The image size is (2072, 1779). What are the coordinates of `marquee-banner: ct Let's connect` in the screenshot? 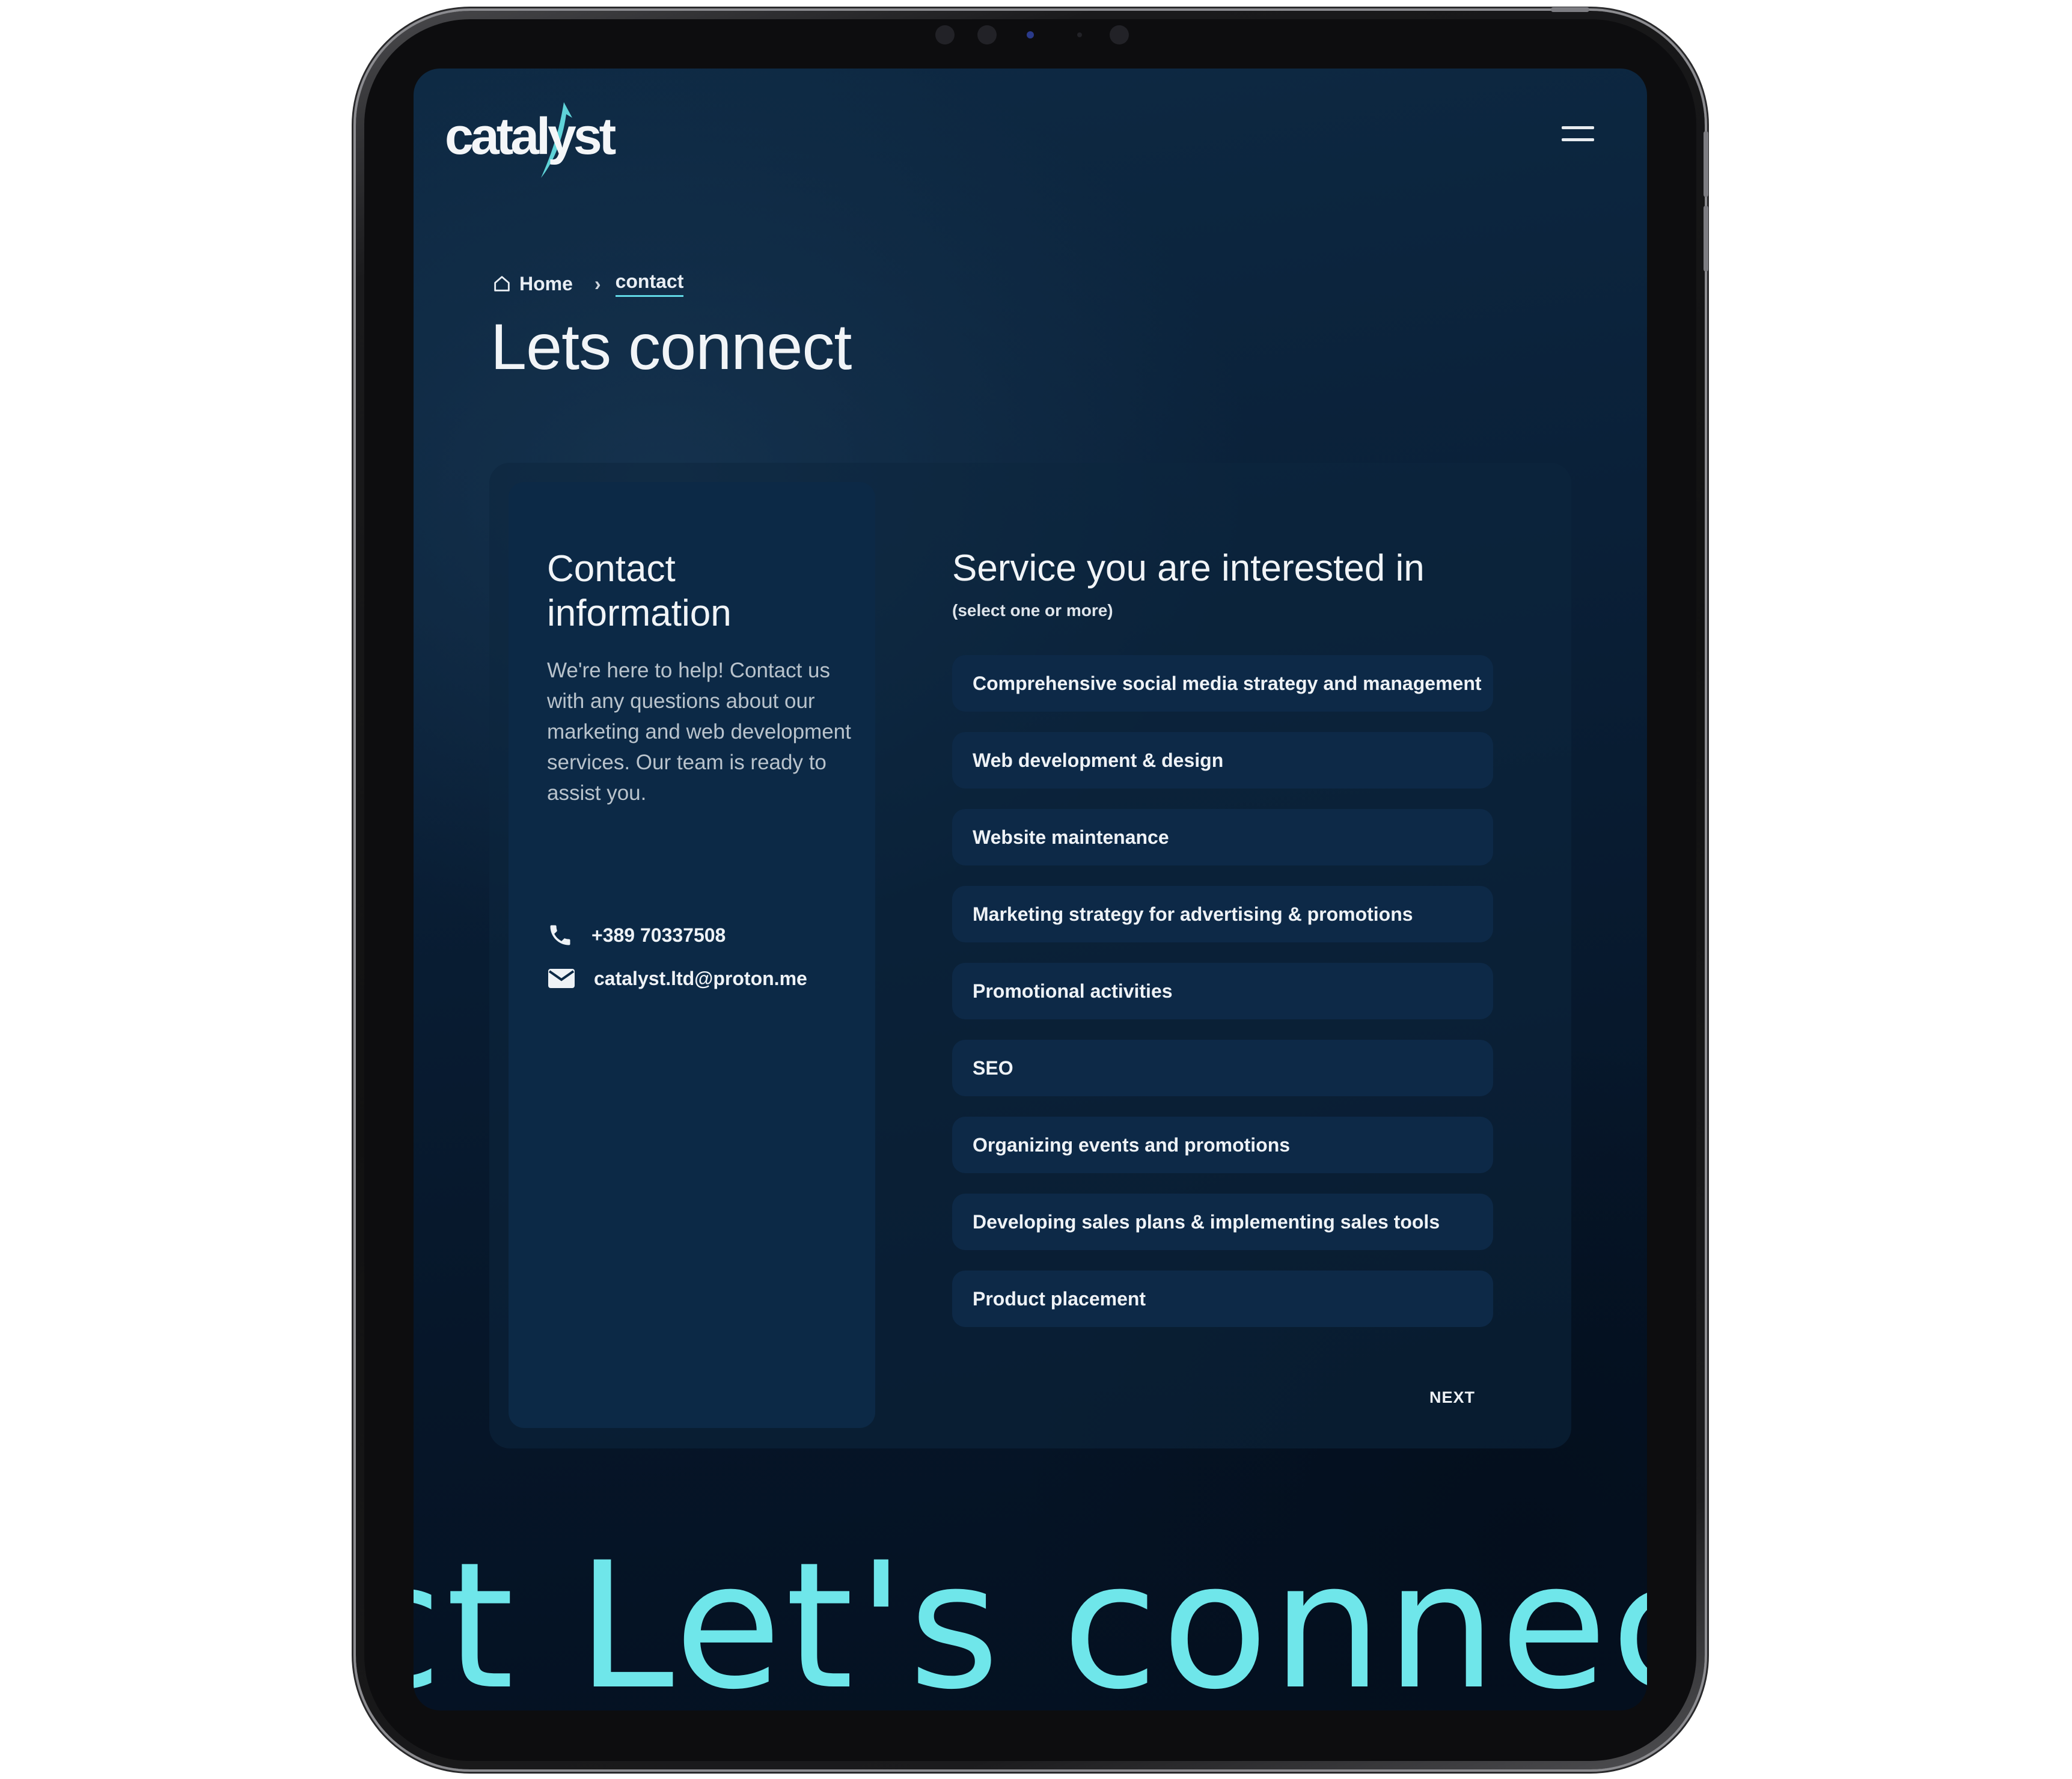 It's located at (1030, 1618).